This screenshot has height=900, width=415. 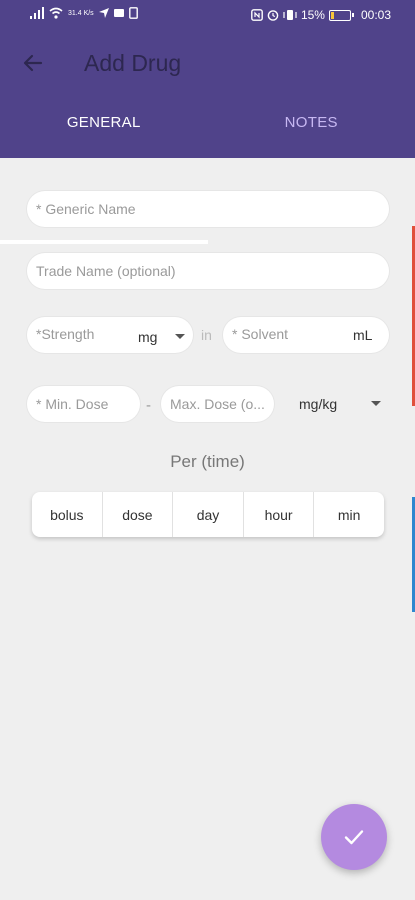 What do you see at coordinates (207, 63) in the screenshot?
I see `app-bar: Add Drug` at bounding box center [207, 63].